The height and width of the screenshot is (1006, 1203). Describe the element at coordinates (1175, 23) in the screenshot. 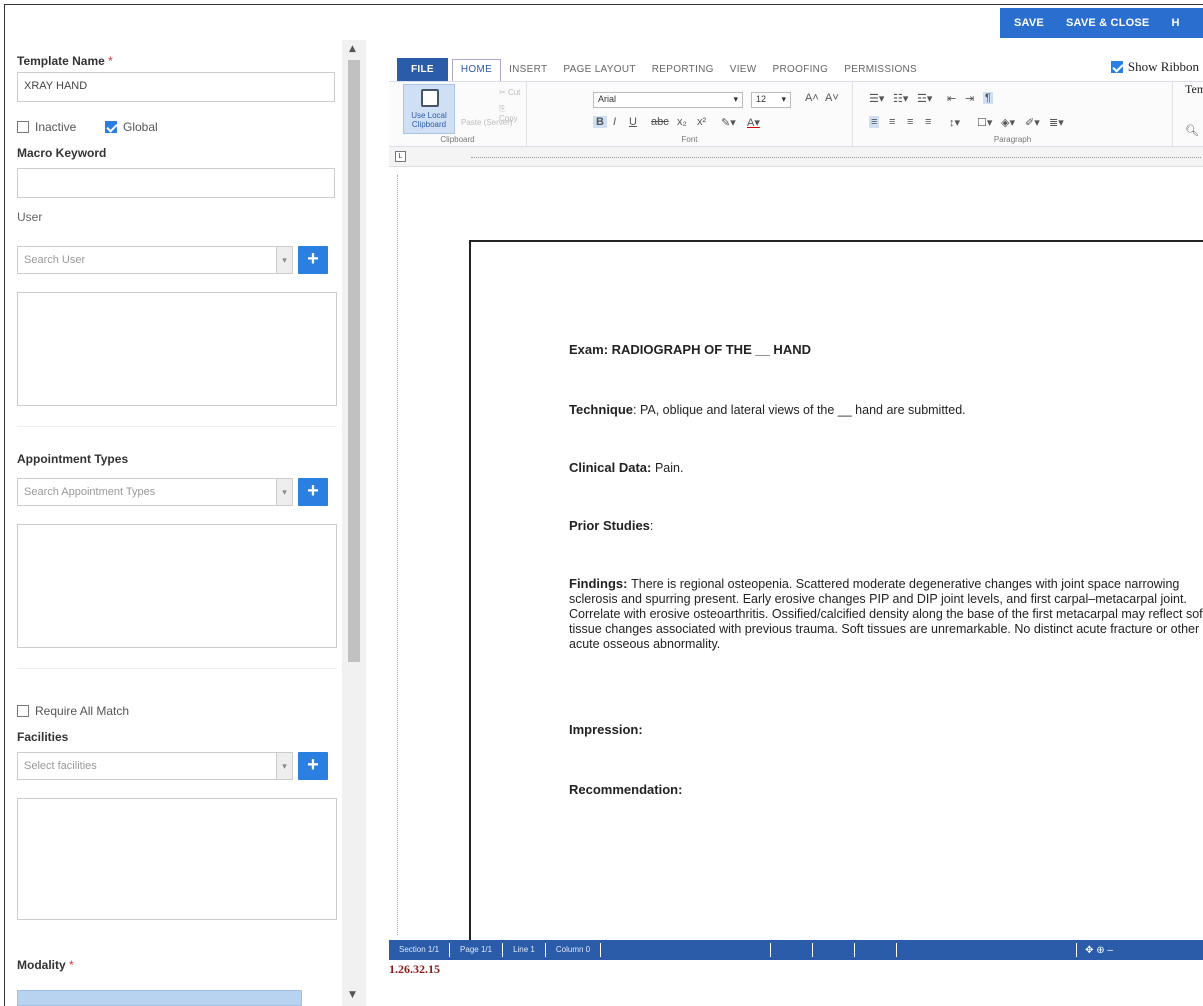

I see `help-button: H` at that location.